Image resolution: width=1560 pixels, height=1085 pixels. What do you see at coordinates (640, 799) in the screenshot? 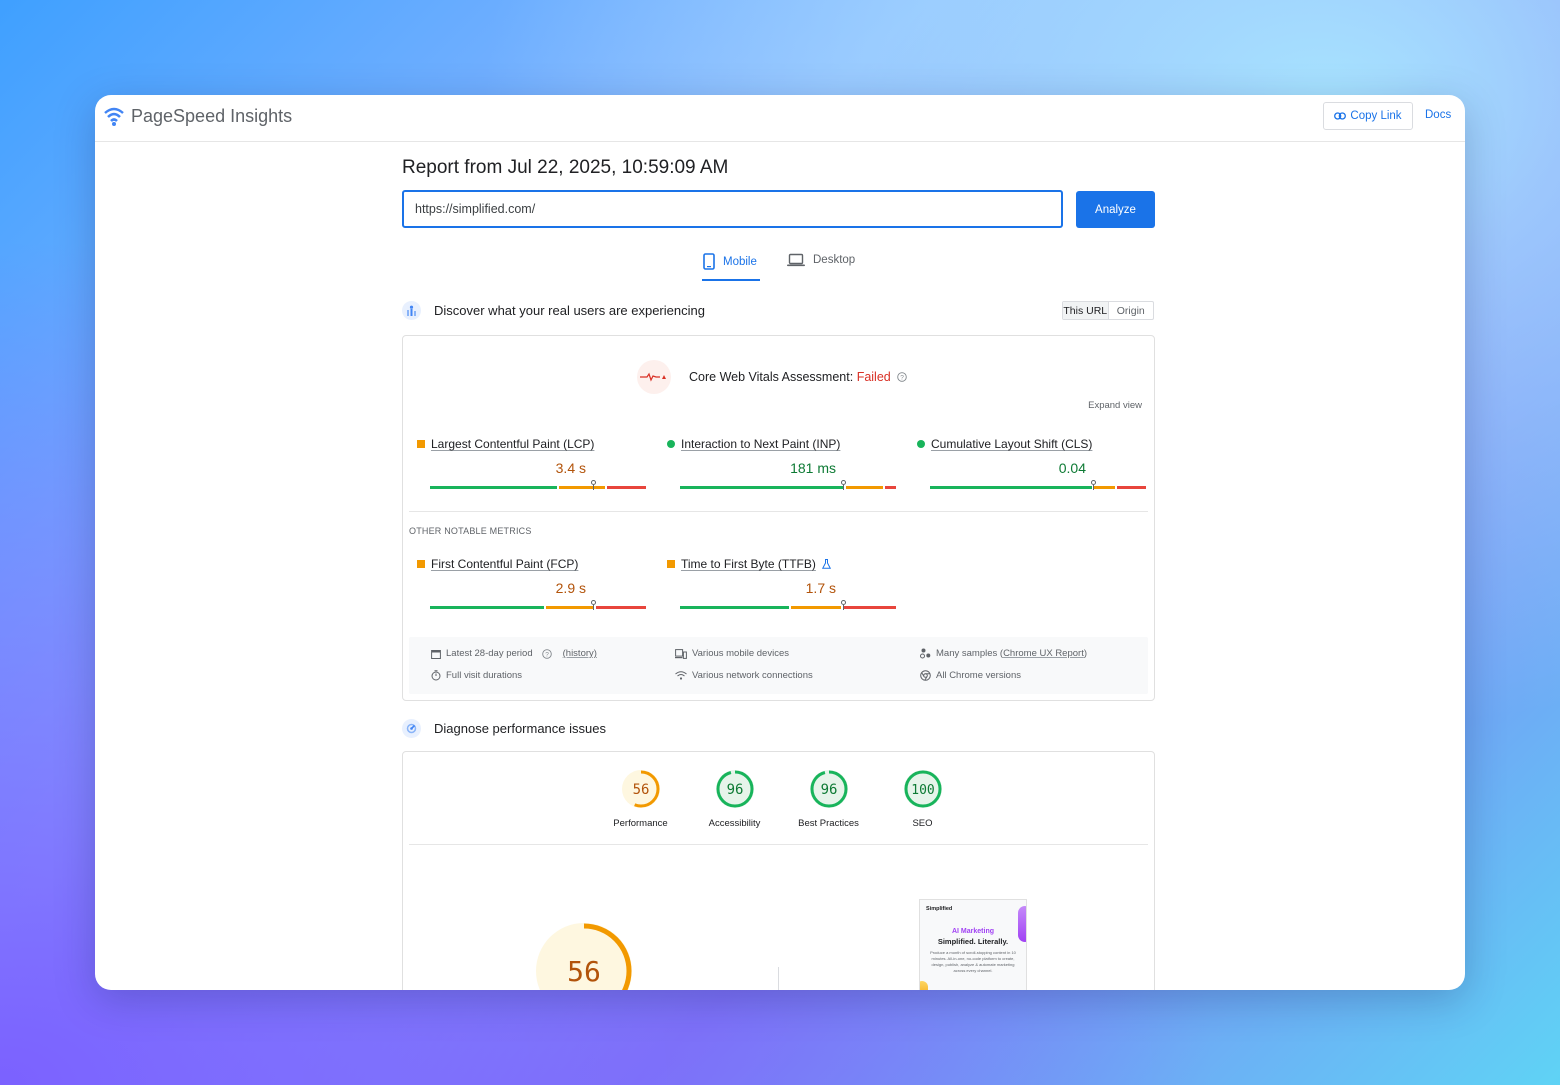
I see `score-performance: 56 Performance` at bounding box center [640, 799].